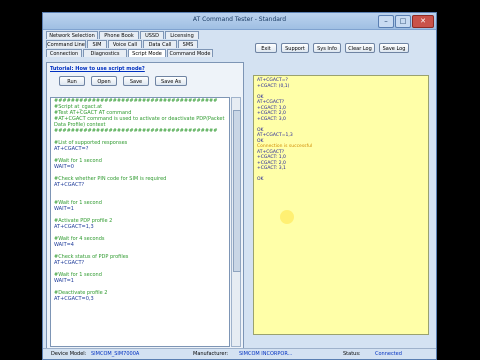 This screenshot has height=360, width=480. What do you see at coordinates (386, 21) in the screenshot?
I see `minimize-button: –` at bounding box center [386, 21].